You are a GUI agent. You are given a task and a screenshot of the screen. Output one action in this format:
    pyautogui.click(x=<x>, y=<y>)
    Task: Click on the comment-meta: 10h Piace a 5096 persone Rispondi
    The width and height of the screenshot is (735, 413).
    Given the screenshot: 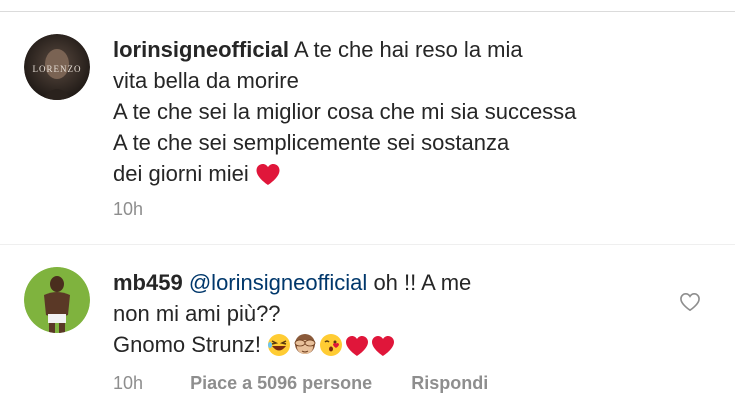 What is the action you would take?
    pyautogui.click(x=317, y=383)
    